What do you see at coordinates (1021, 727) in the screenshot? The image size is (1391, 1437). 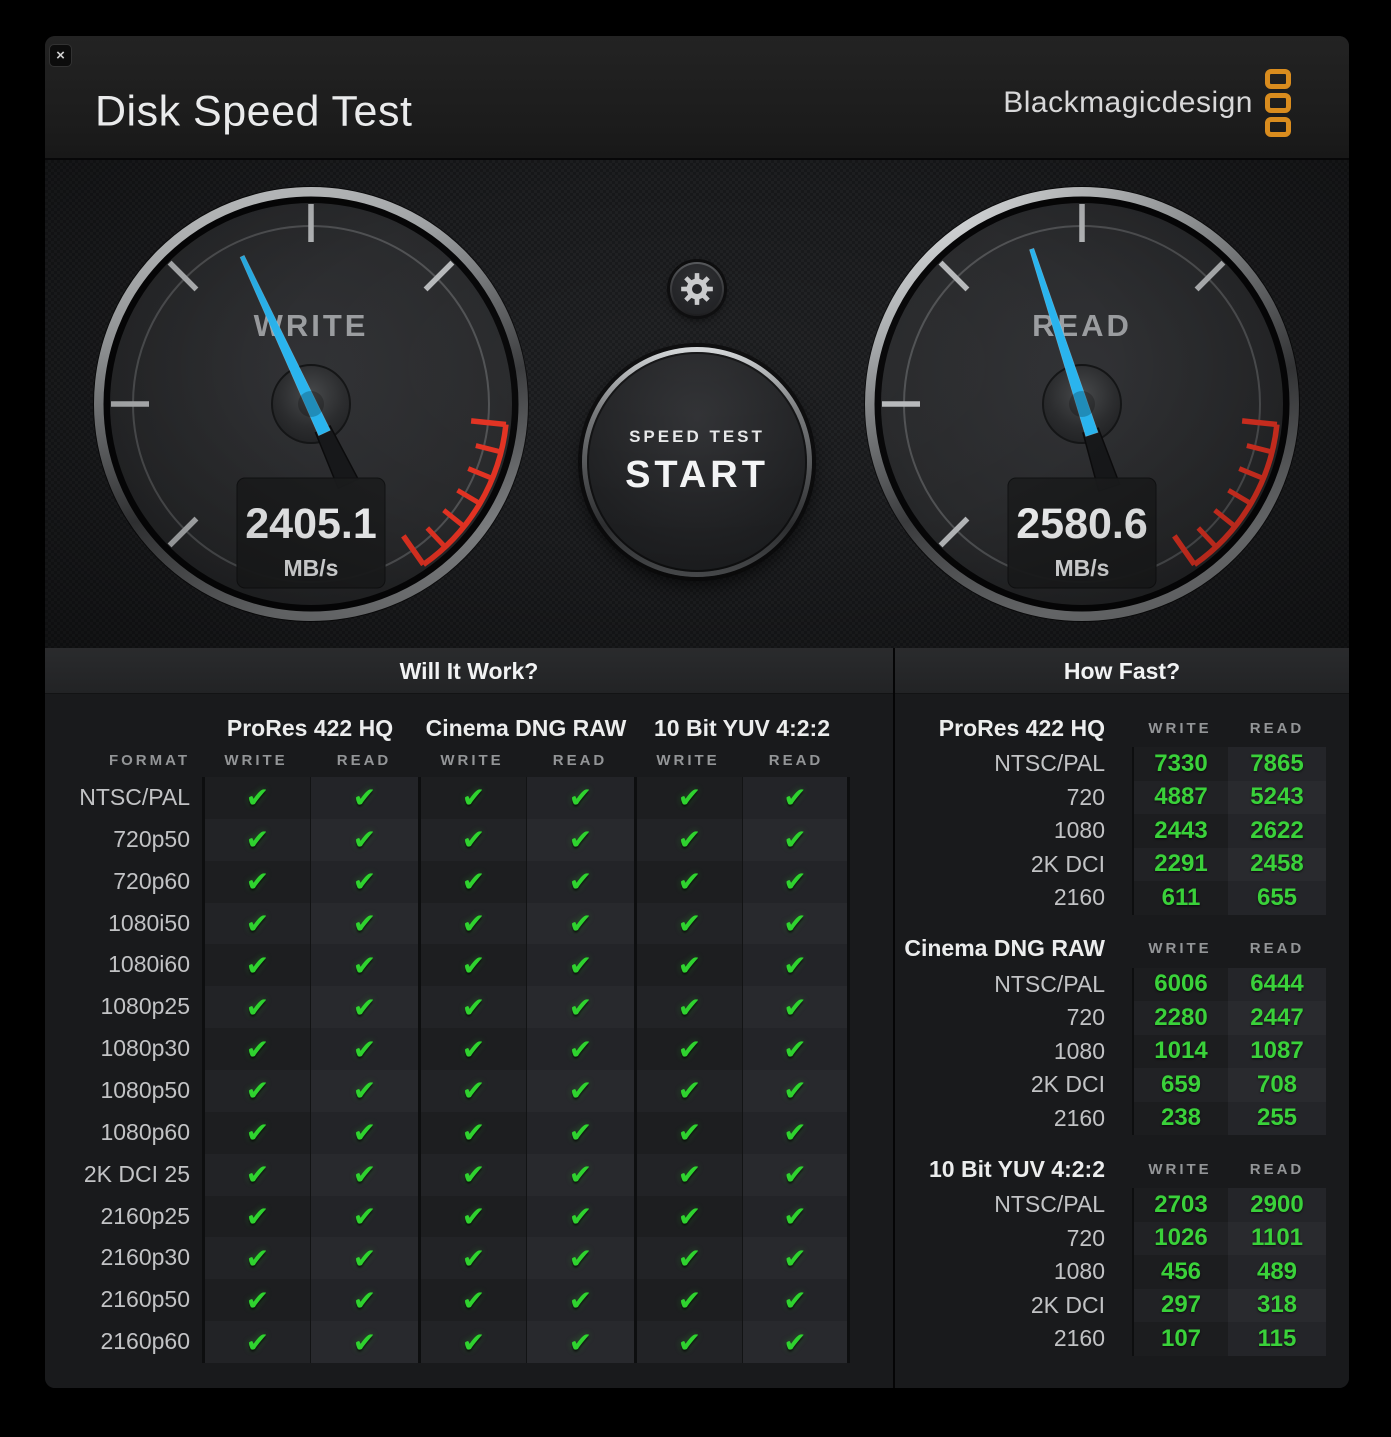 I see `codec-name: ProRes 422 HQ` at bounding box center [1021, 727].